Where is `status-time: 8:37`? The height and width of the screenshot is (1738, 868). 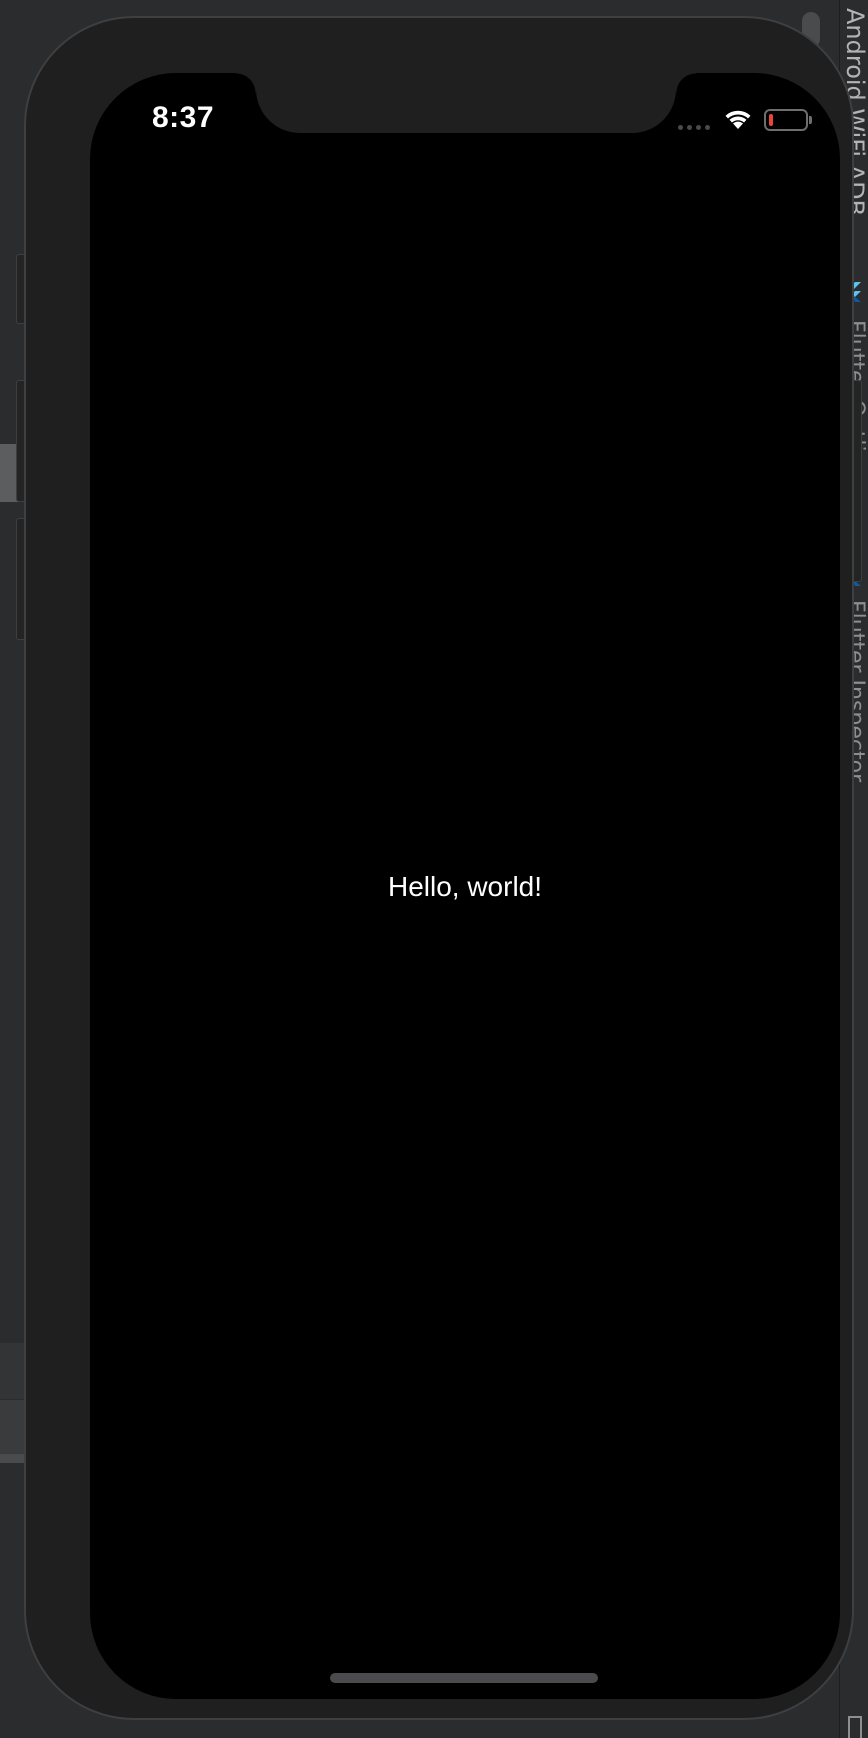 status-time: 8:37 is located at coordinates (183, 117).